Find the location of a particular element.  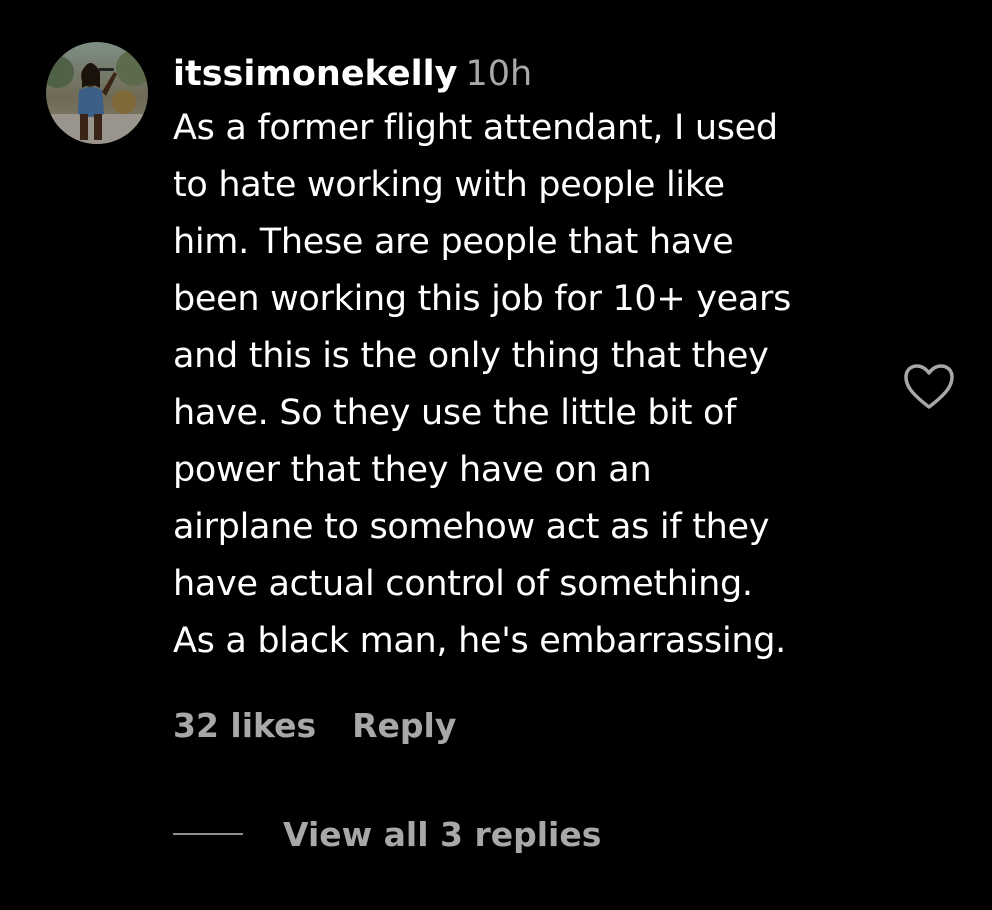

like-button is located at coordinates (929, 387).